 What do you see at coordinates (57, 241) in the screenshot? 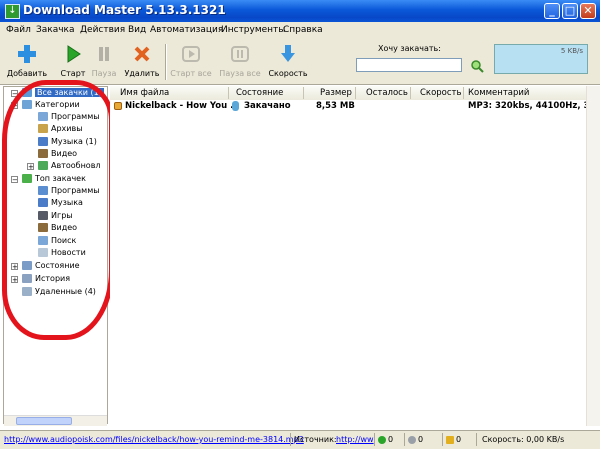
I see `tree-item-top-search: Поиск` at bounding box center [57, 241].